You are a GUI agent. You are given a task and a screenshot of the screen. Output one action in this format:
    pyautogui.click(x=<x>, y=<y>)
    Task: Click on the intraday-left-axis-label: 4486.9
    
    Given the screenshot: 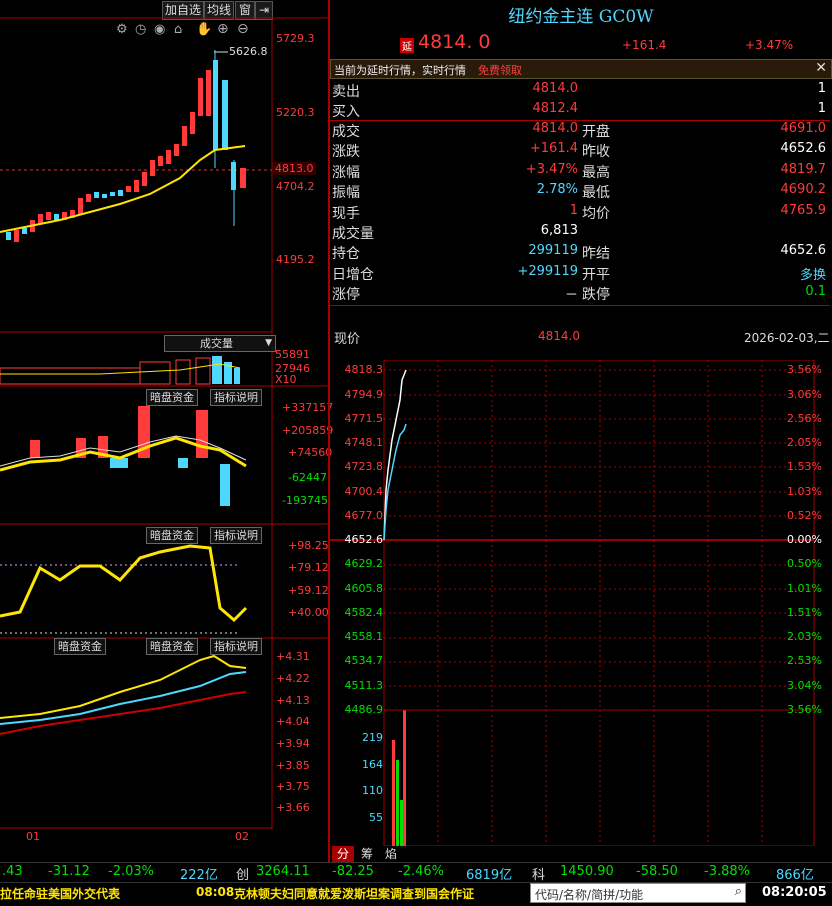 What is the action you would take?
    pyautogui.click(x=364, y=709)
    